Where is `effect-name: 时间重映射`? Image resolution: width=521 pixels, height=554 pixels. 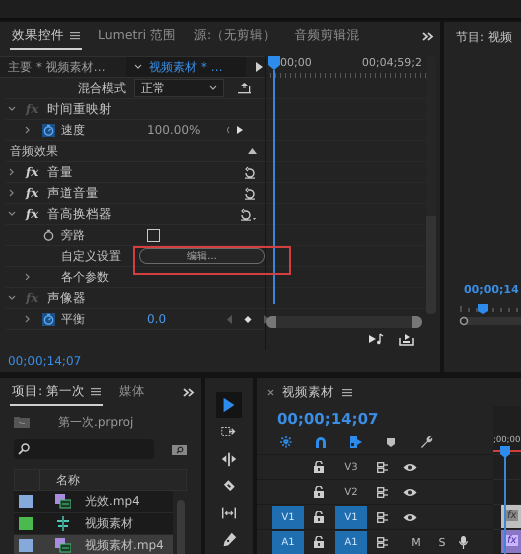 effect-name: 时间重映射 is located at coordinates (79, 109).